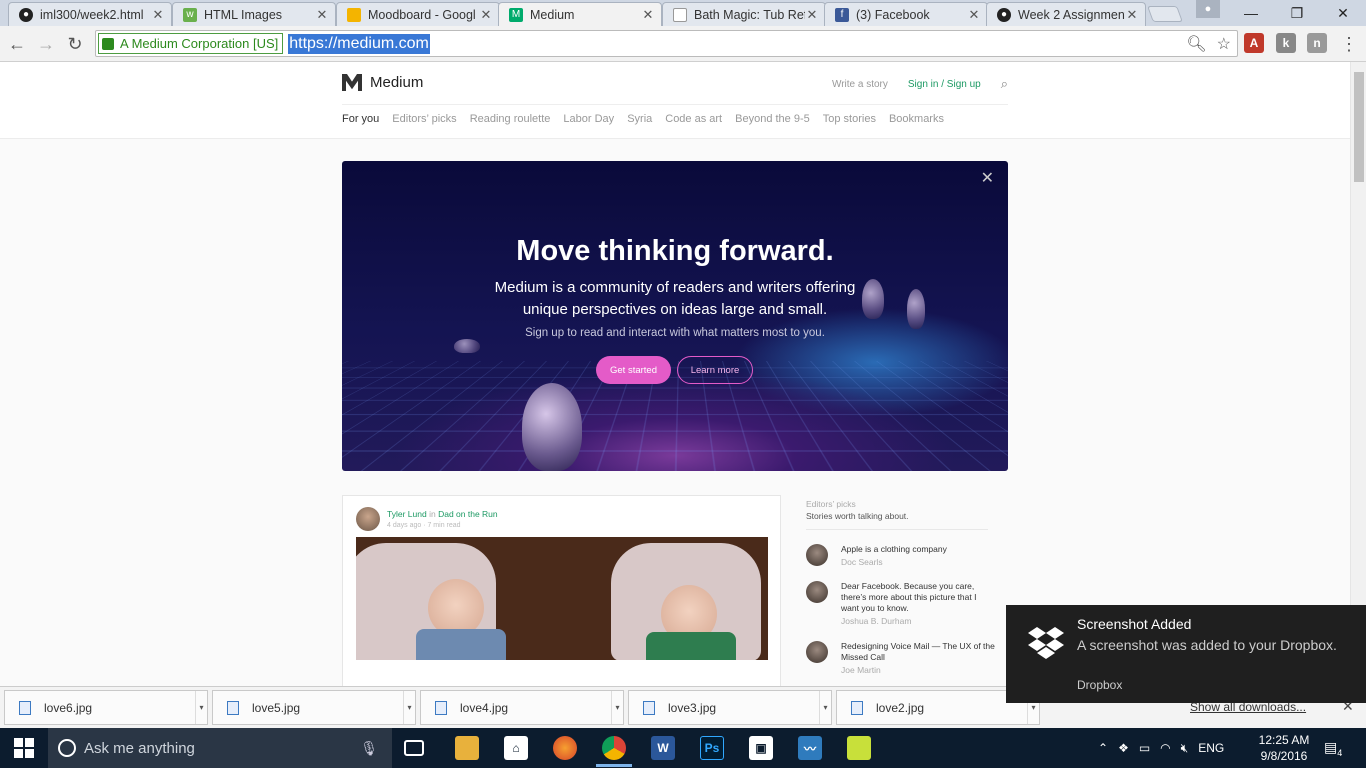 This screenshot has width=1366, height=768. Describe the element at coordinates (849, 119) in the screenshot. I see `nav-top-stories: Top stories` at that location.